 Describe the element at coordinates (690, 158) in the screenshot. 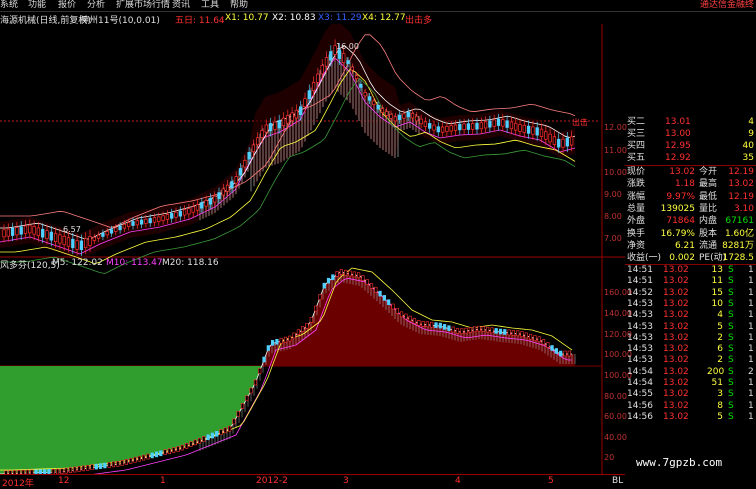

I see `bid-row: 买五 12.92 35` at that location.